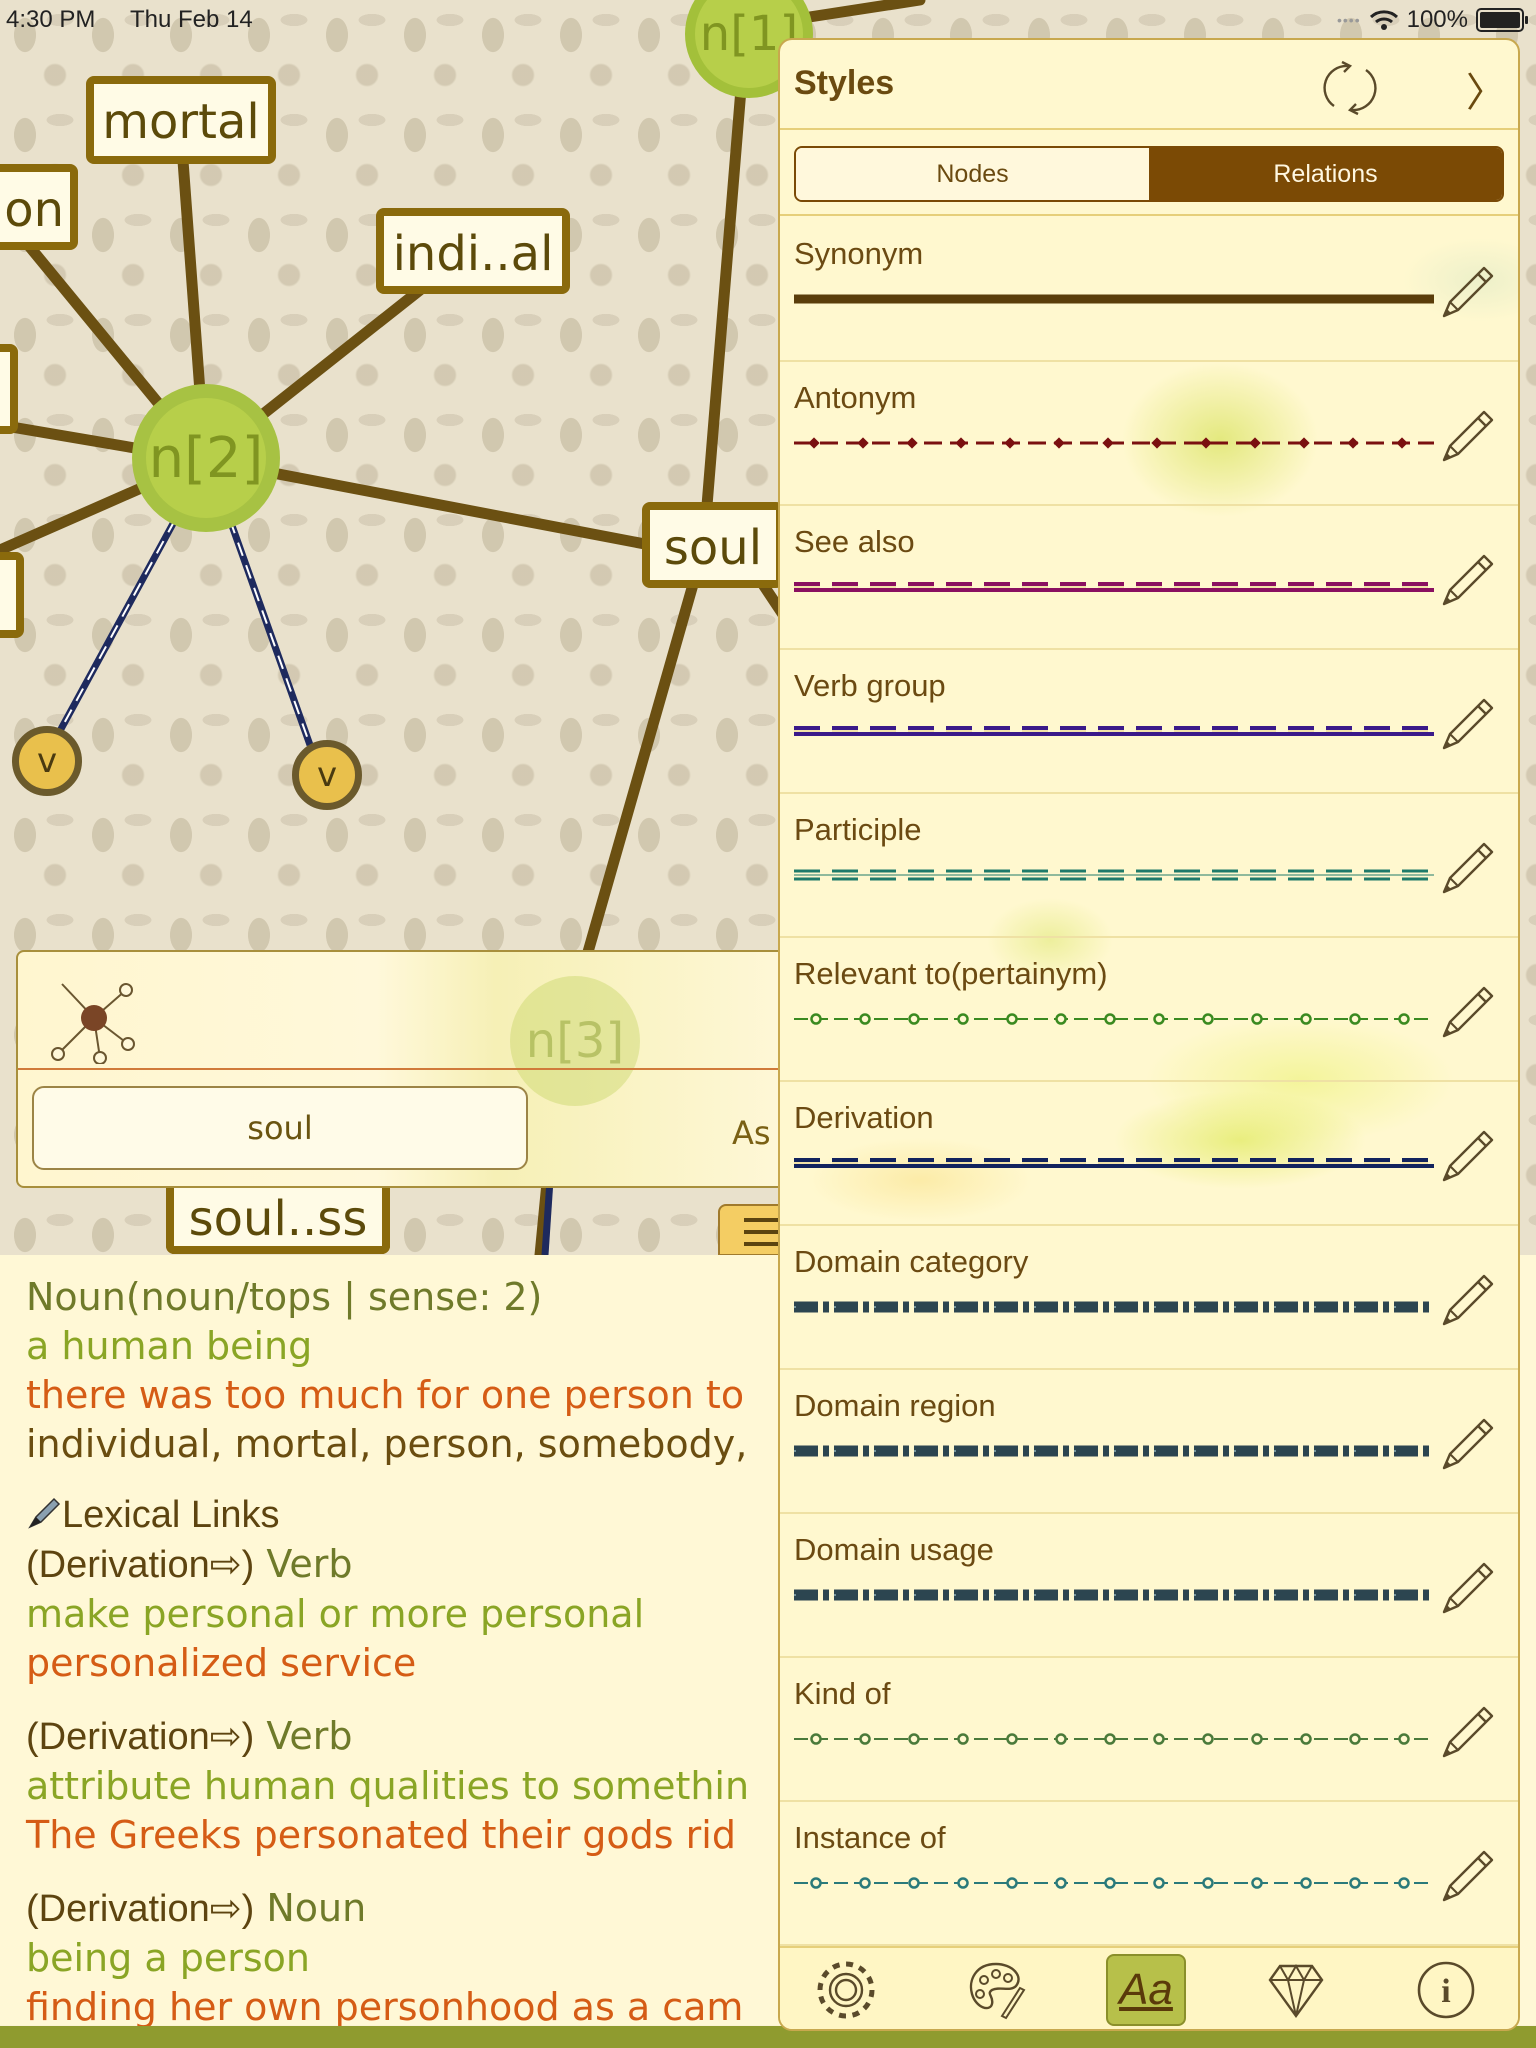 The height and width of the screenshot is (2048, 1536). I want to click on styles-panel-title: Styles, so click(844, 83).